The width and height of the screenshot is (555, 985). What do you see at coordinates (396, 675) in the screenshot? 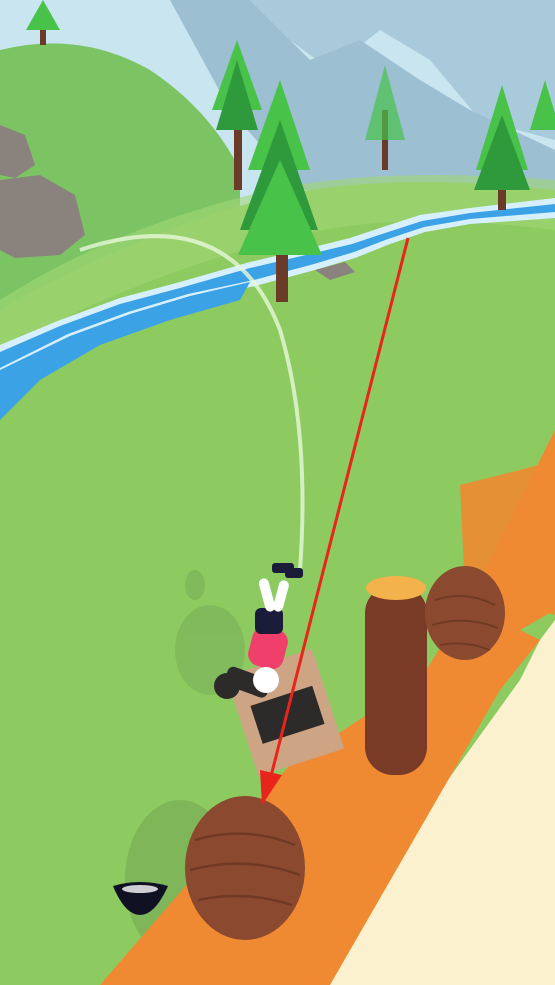
I see `log-obstacle` at bounding box center [396, 675].